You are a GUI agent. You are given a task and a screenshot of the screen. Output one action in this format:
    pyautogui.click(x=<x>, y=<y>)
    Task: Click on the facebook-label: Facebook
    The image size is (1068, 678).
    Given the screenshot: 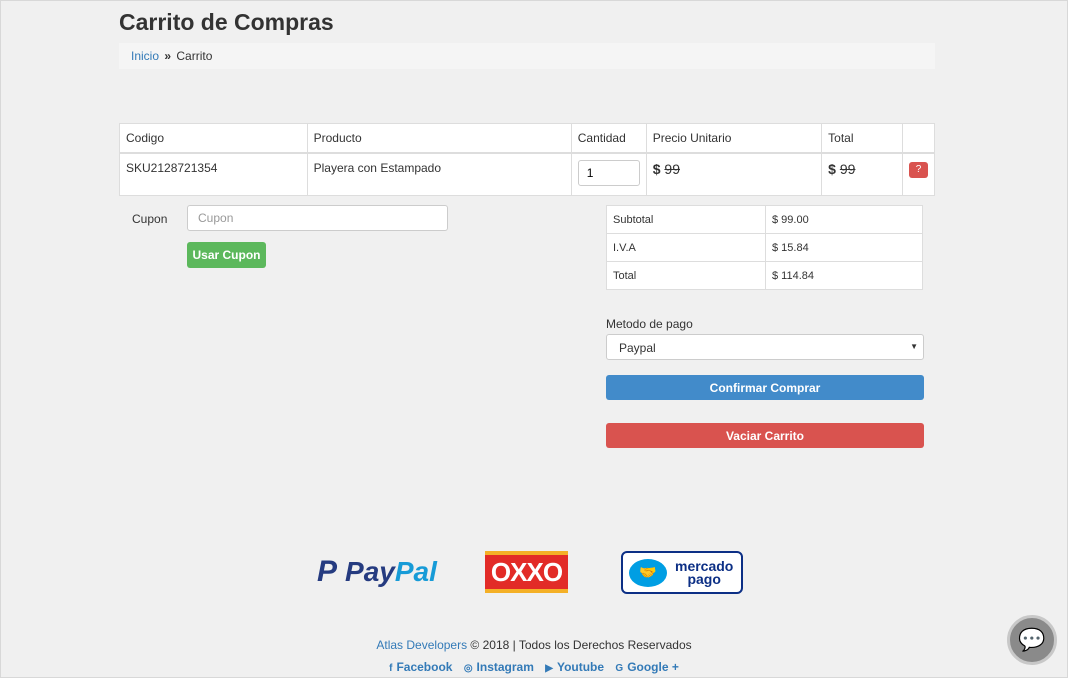 What is the action you would take?
    pyautogui.click(x=424, y=667)
    